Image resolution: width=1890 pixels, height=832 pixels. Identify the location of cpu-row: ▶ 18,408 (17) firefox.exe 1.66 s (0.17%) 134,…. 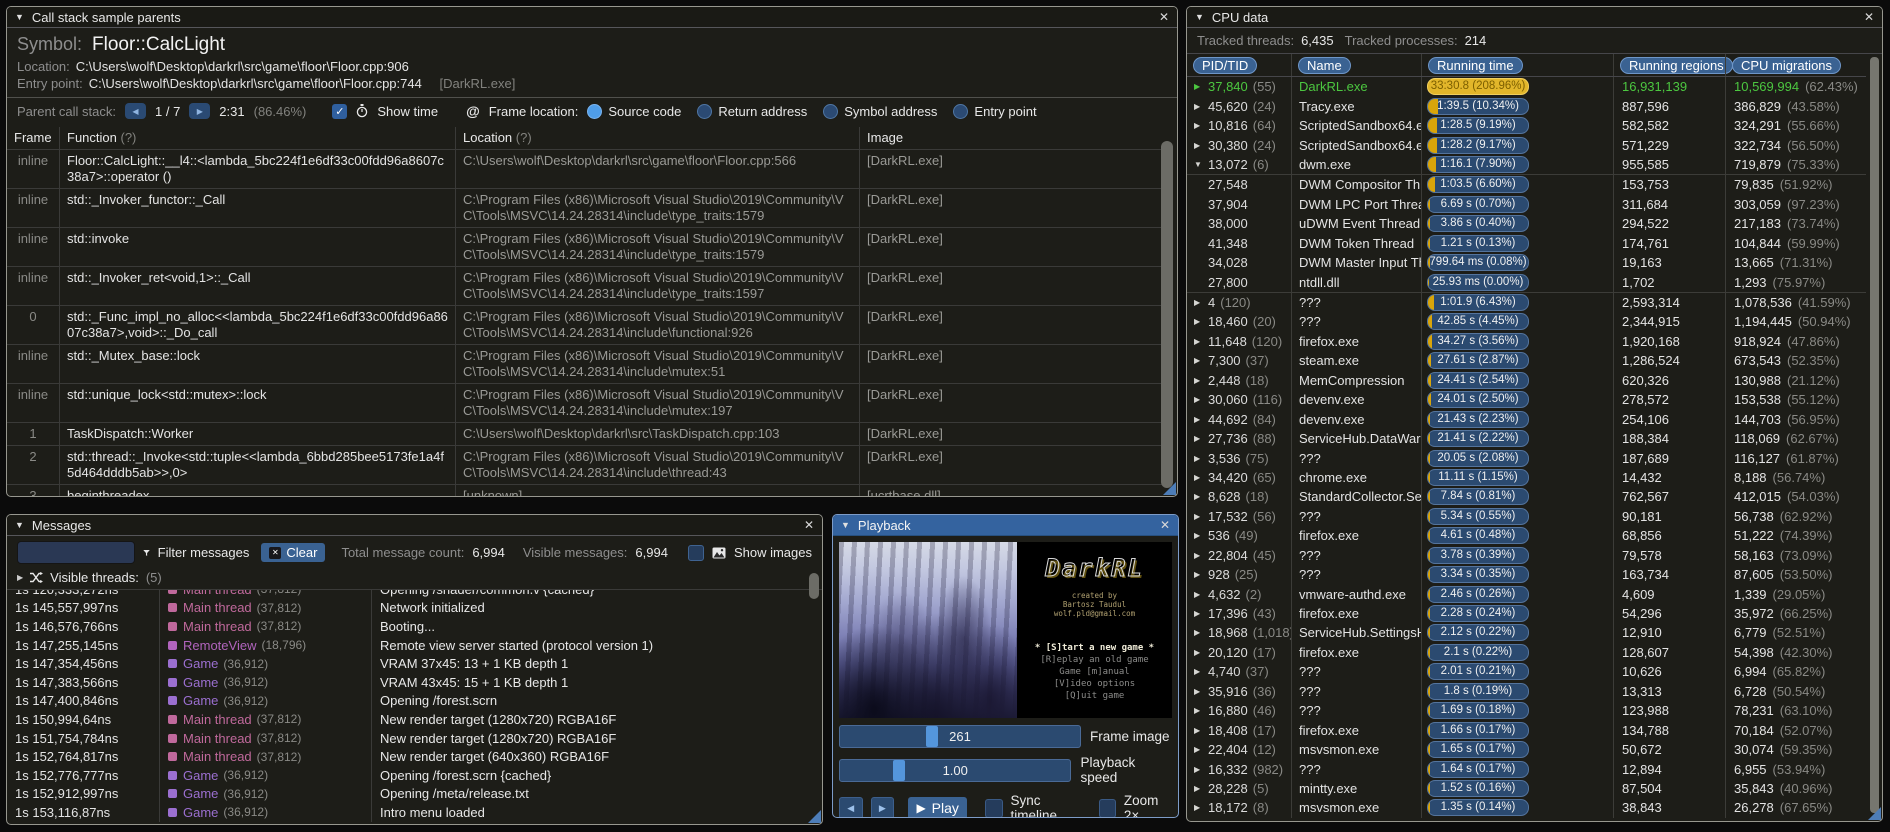
(1526, 730).